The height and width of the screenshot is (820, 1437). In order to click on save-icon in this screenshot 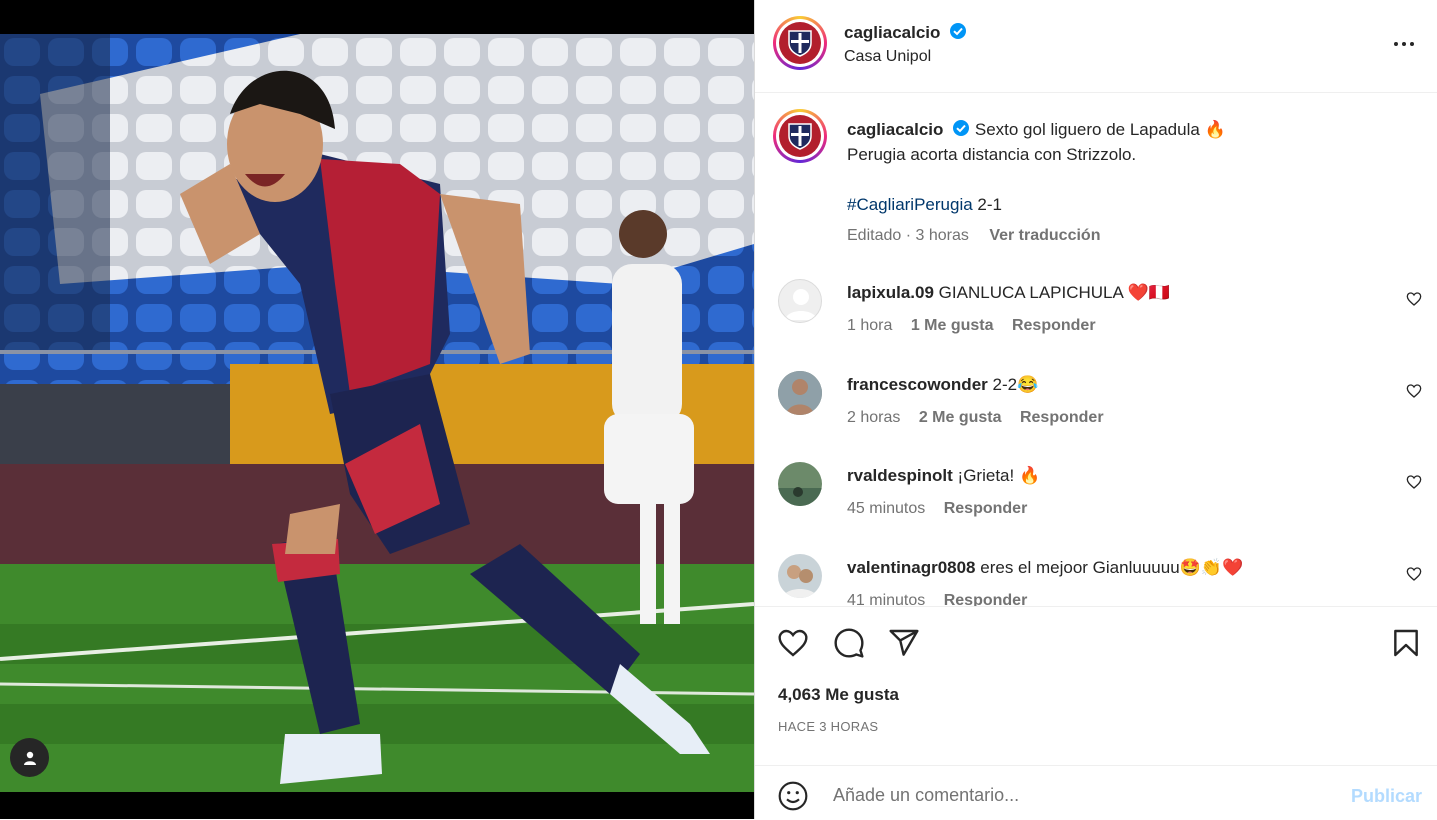, I will do `click(1406, 643)`.